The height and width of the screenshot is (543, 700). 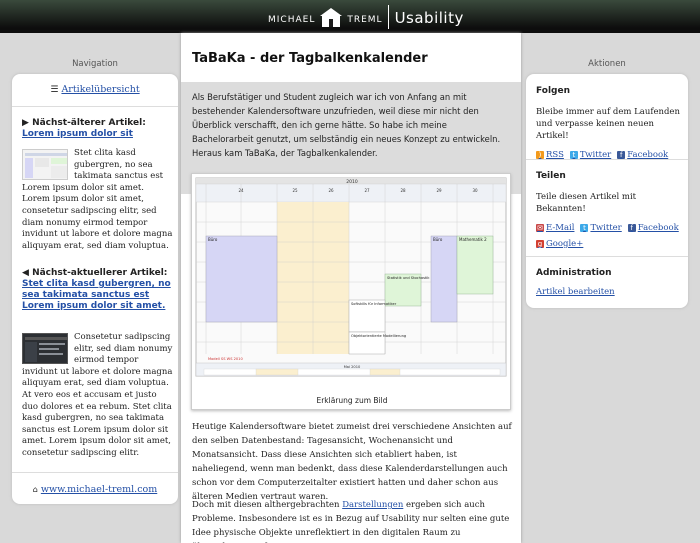 I want to click on svg-text: 24, so click(x=241, y=190).